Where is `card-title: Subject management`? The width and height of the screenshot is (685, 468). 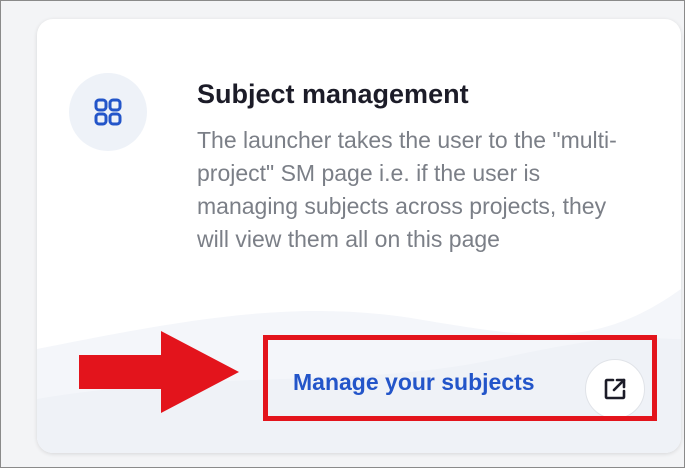 card-title: Subject management is located at coordinates (333, 94).